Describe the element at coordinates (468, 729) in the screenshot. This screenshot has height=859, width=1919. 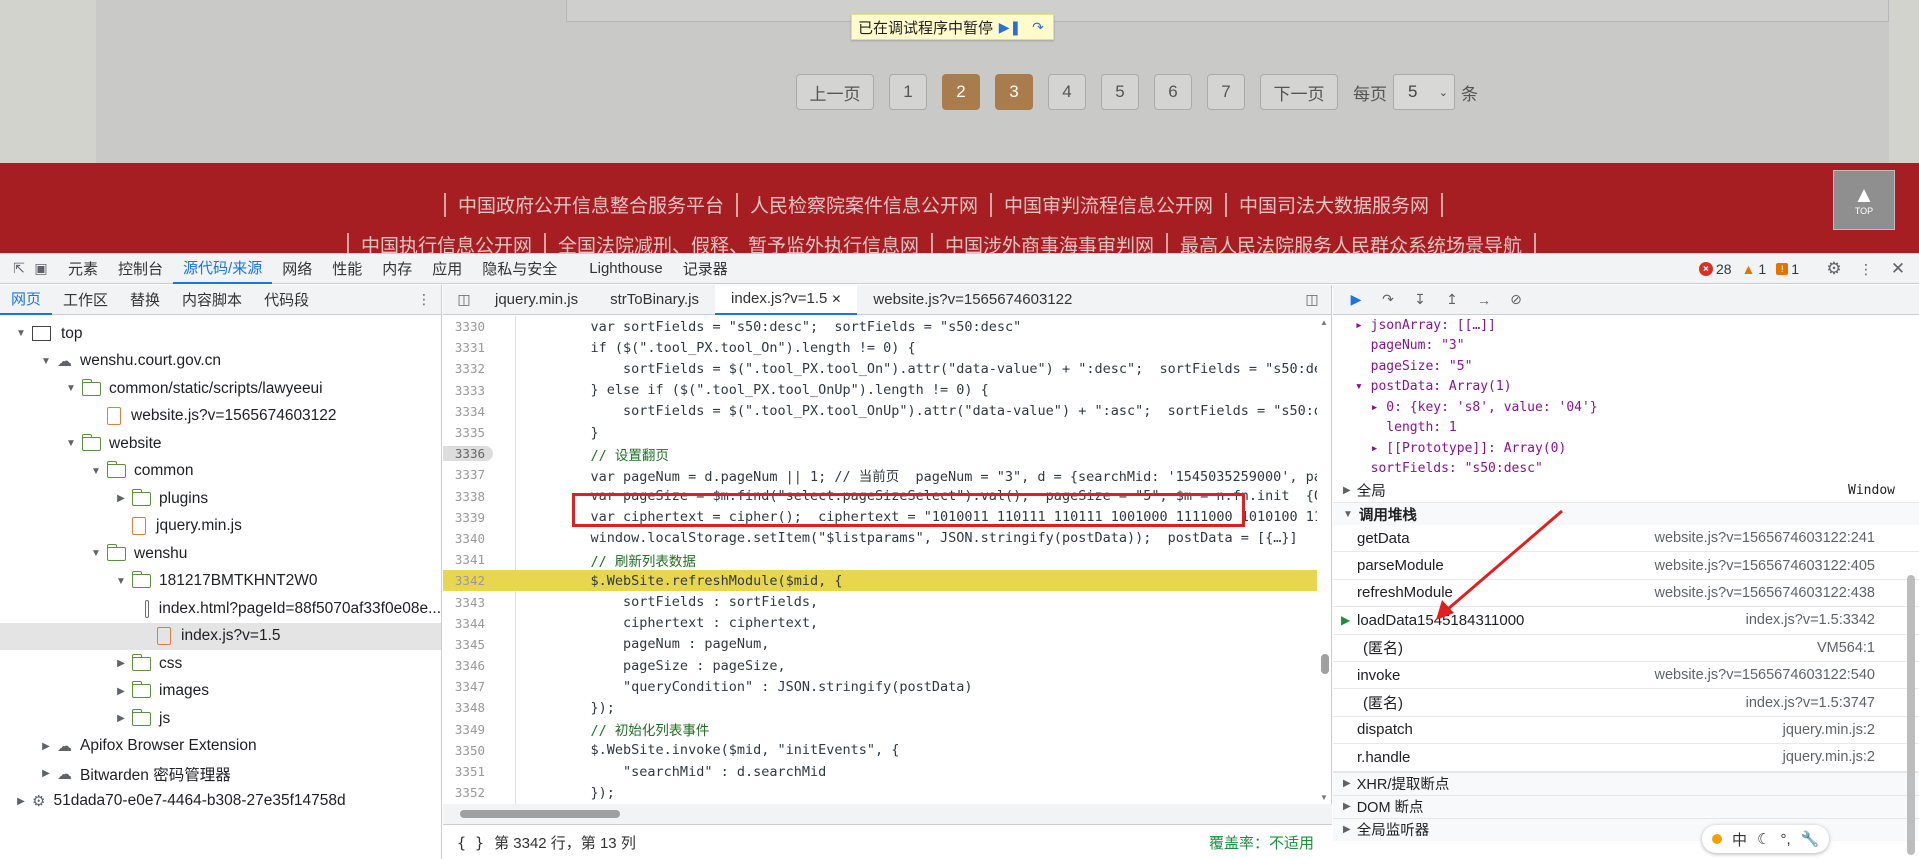
I see `line-number: 3349` at that location.